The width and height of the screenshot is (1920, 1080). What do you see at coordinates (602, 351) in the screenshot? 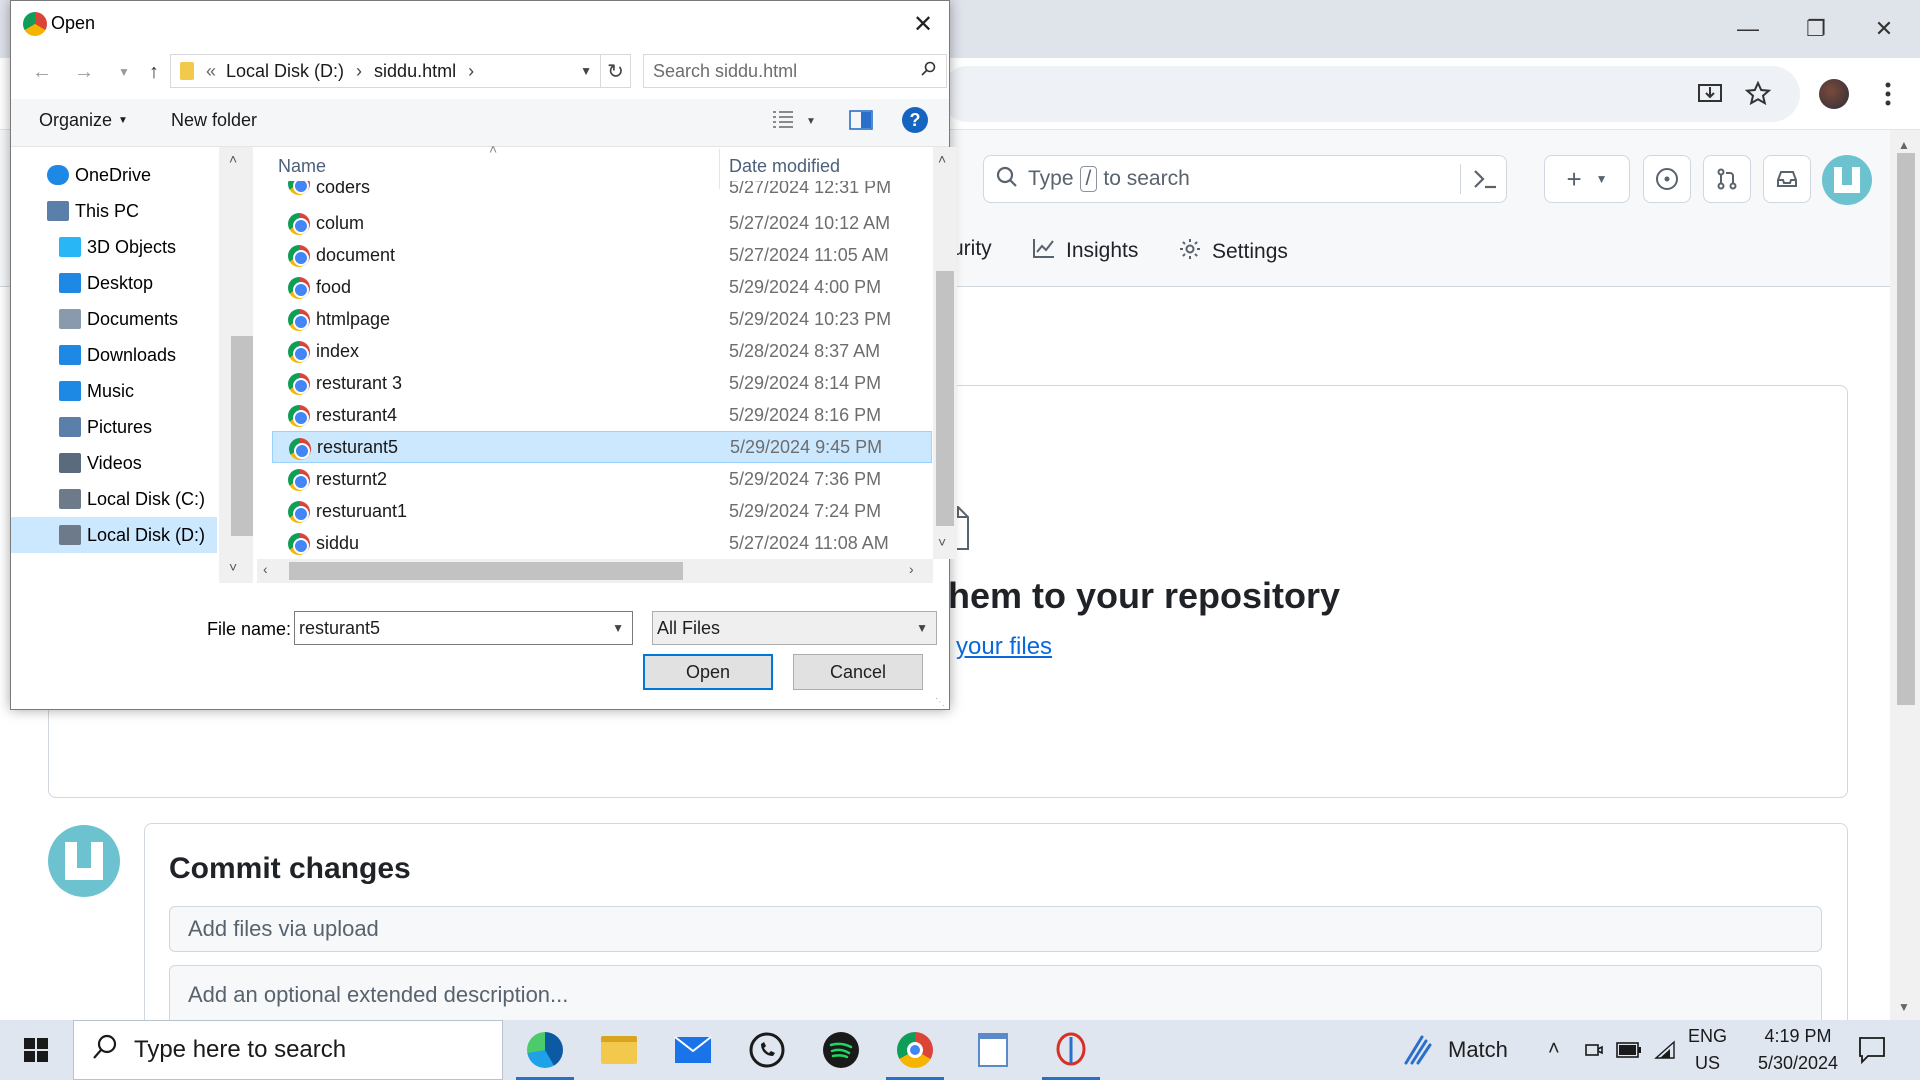
I see `file-row: index 5/28/2024 8:37 AM` at bounding box center [602, 351].